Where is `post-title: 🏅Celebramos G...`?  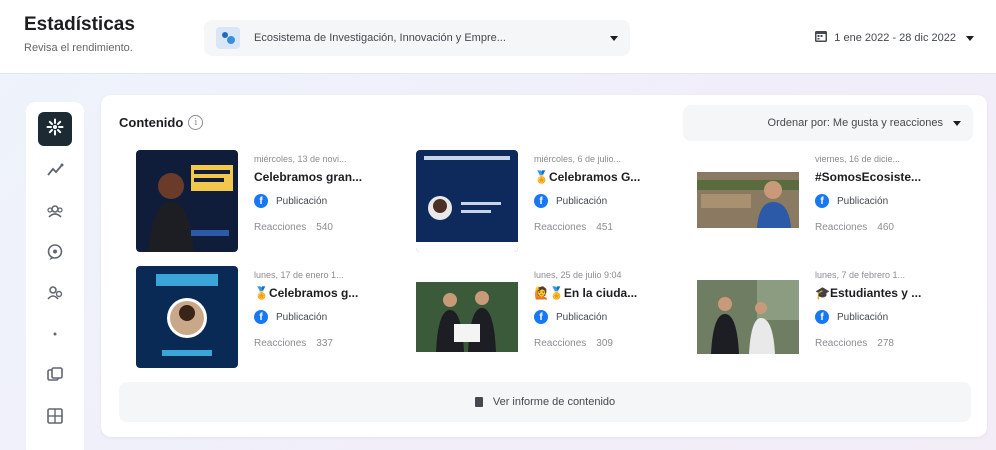 post-title: 🏅Celebramos G... is located at coordinates (587, 177).